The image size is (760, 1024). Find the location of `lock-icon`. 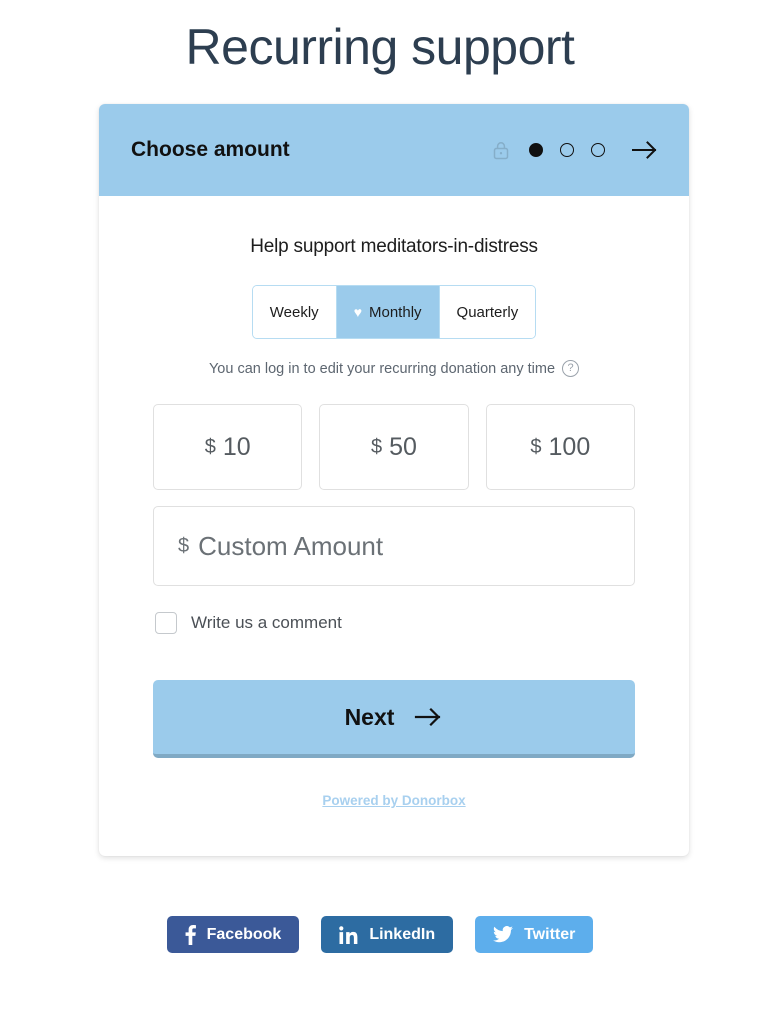

lock-icon is located at coordinates (501, 150).